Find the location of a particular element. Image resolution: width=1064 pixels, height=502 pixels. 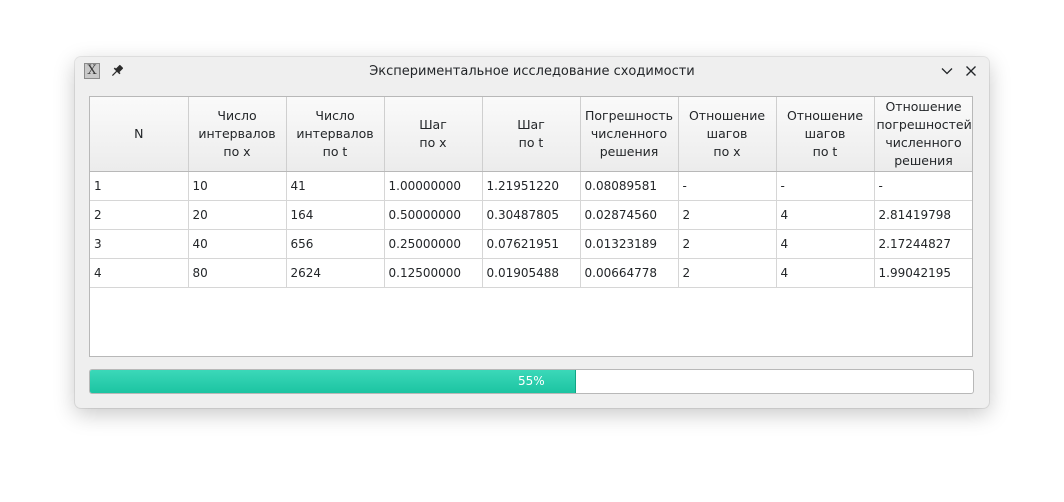

column-header-intervals-t: Число интервалов по t is located at coordinates (335, 134).